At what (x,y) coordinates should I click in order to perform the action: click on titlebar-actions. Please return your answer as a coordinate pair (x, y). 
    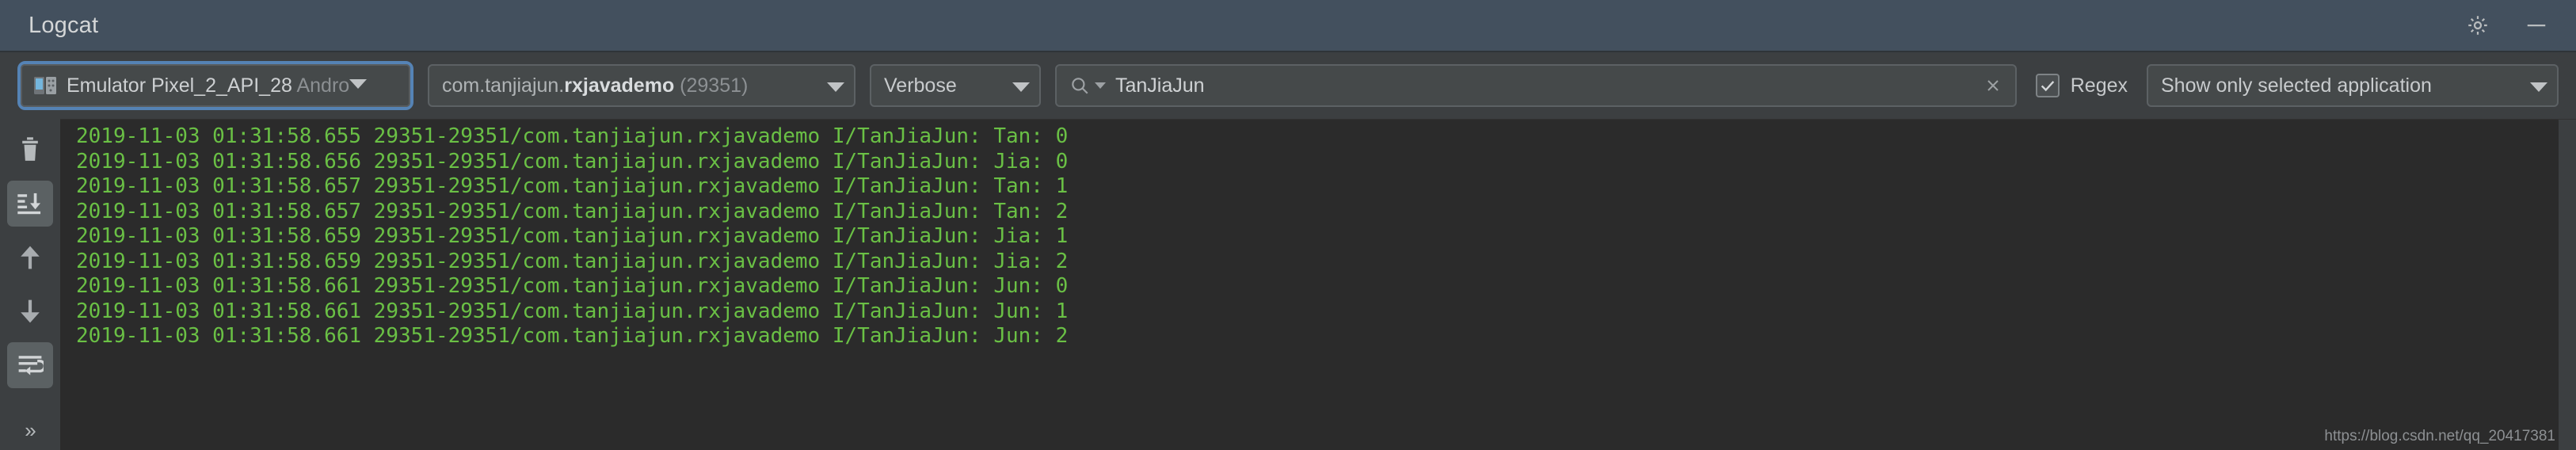
    Looking at the image, I should click on (2507, 26).